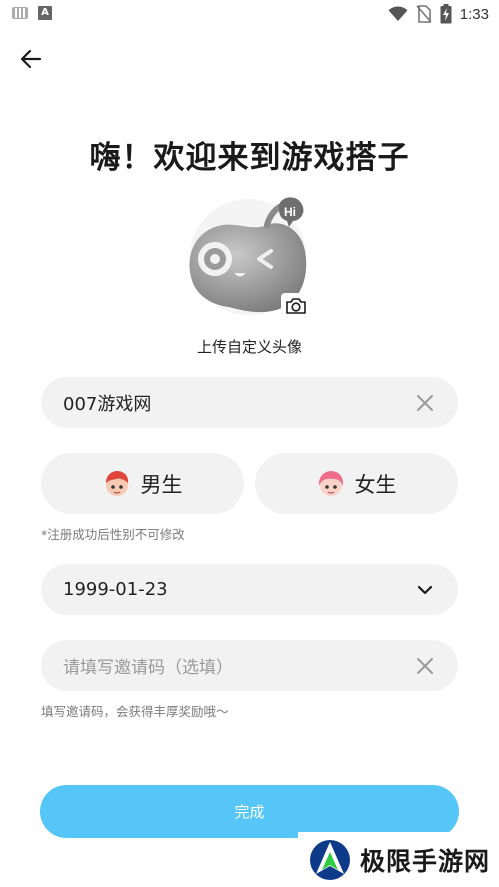 This screenshot has height=887, width=499. What do you see at coordinates (330, 859) in the screenshot?
I see `watermark-logo` at bounding box center [330, 859].